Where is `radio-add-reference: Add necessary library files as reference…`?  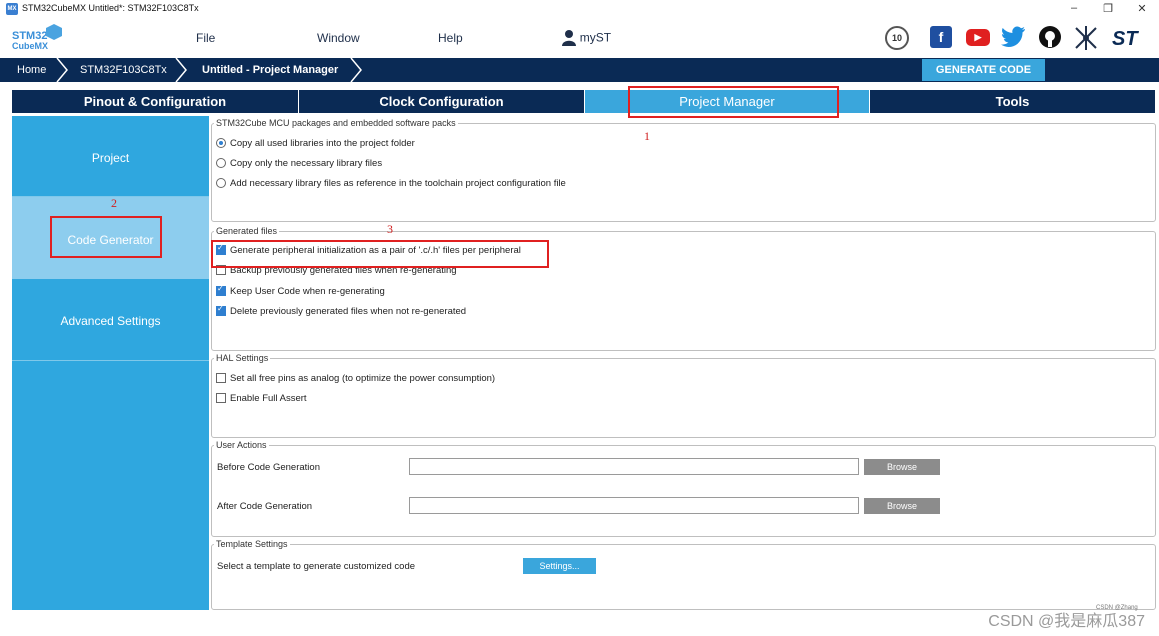 radio-add-reference: Add necessary library files as reference… is located at coordinates (391, 183).